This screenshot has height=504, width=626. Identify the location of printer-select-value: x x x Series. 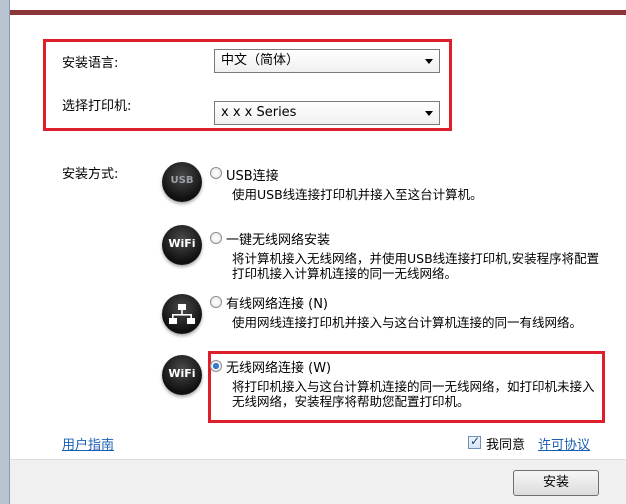
(259, 112).